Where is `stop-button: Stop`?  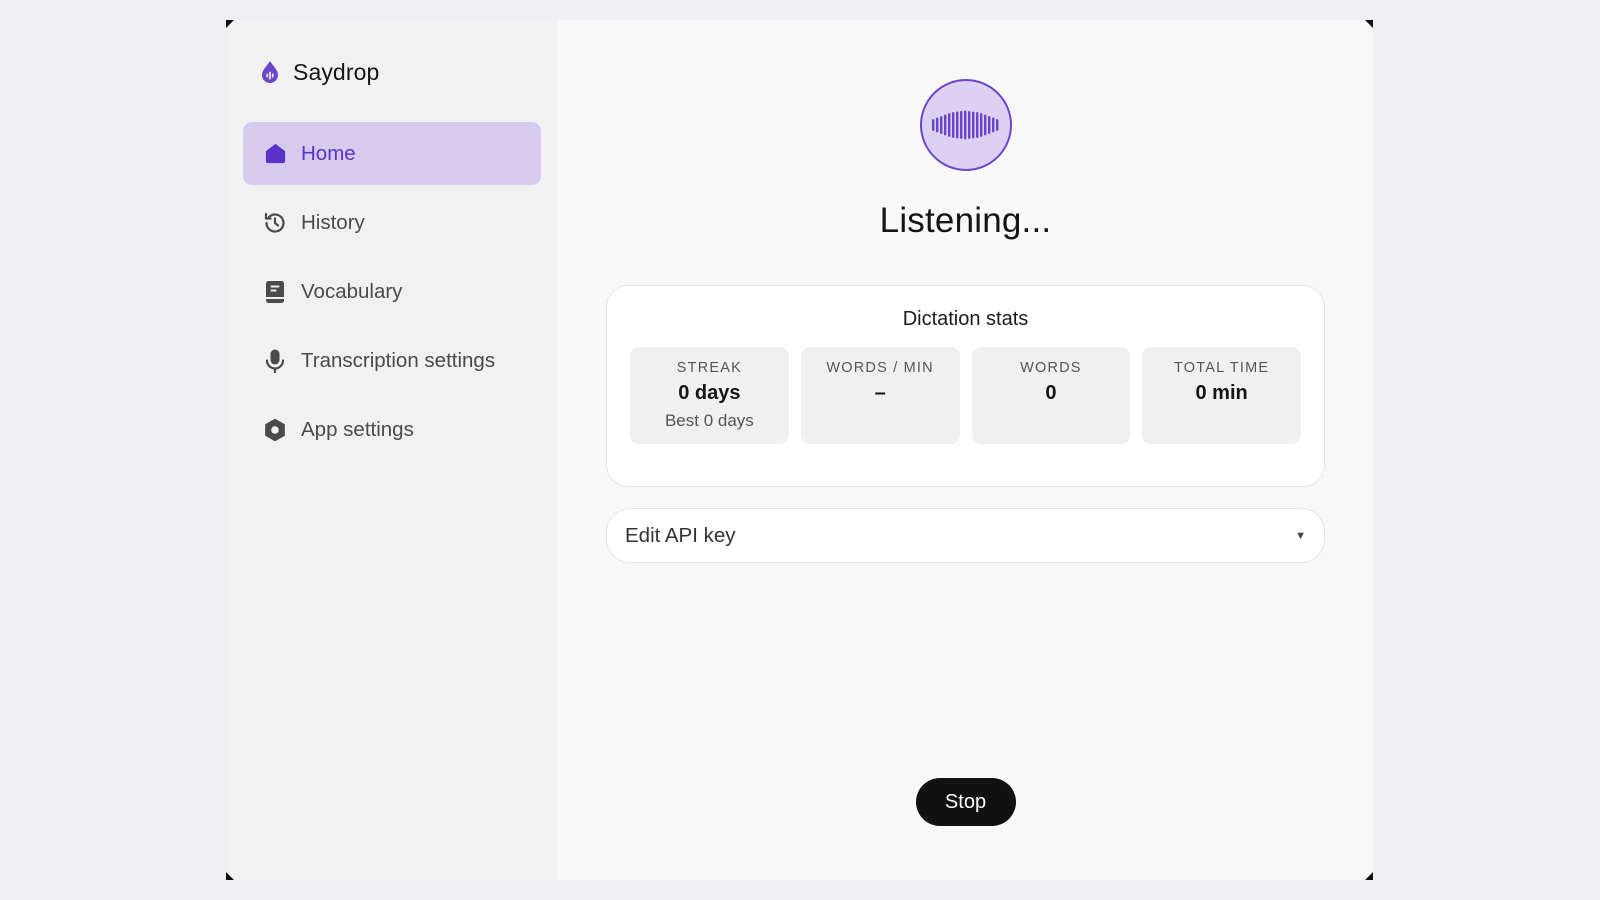 stop-button: Stop is located at coordinates (965, 802).